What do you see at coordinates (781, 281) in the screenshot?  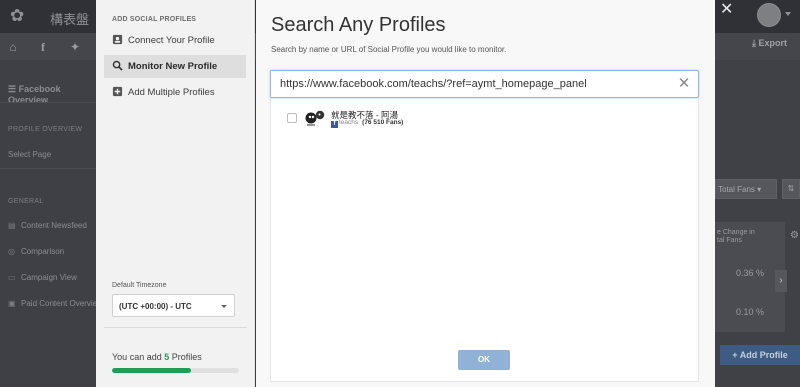 I see `chevron-right-icon: ›` at bounding box center [781, 281].